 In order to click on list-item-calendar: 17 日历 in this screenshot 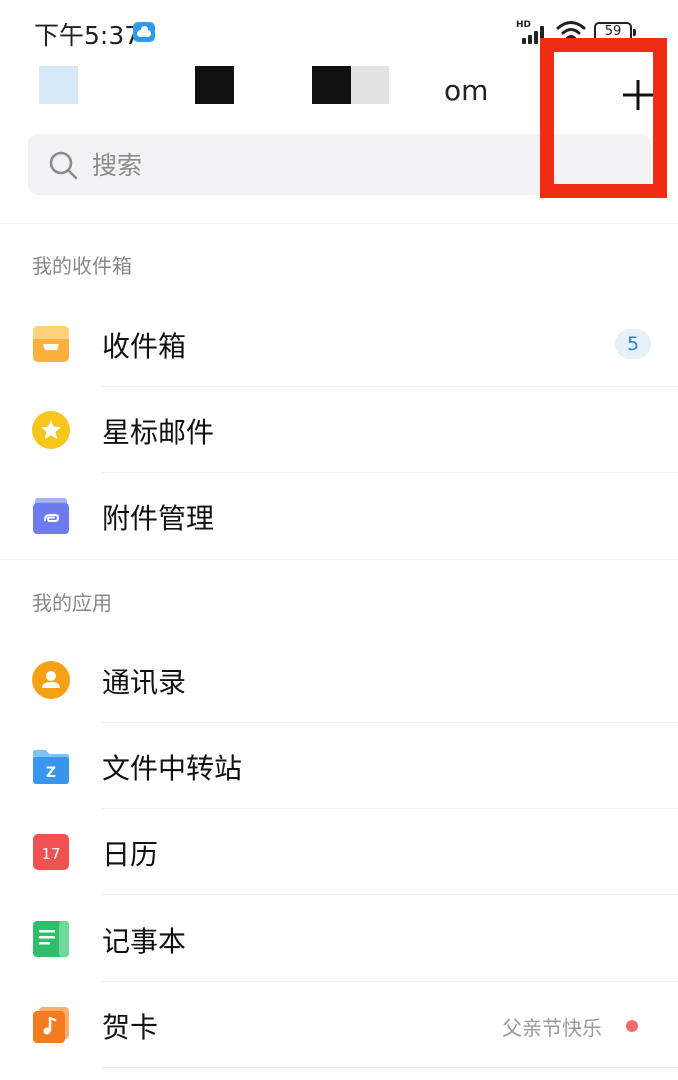, I will do `click(339, 852)`.